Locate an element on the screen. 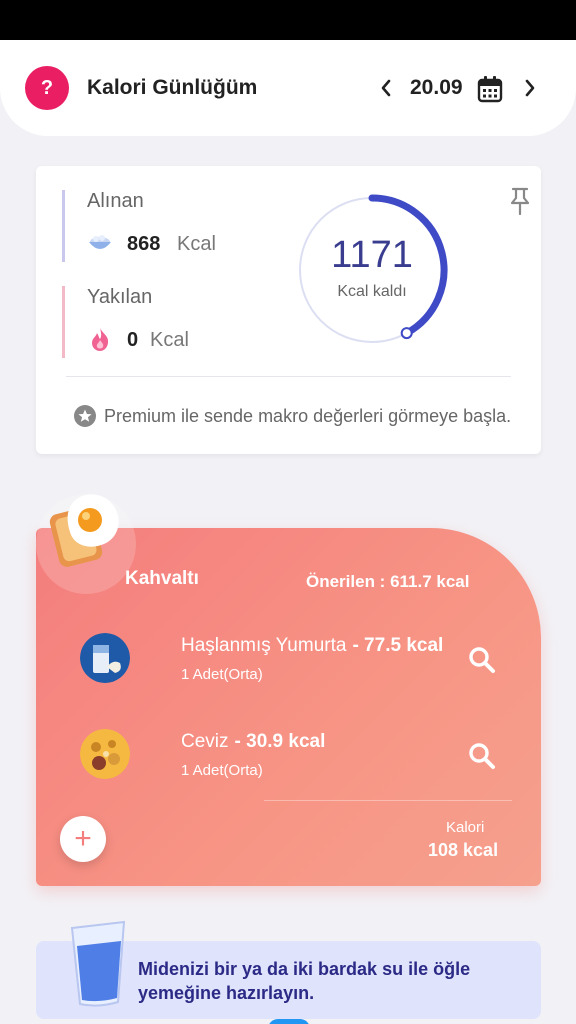  chevron-right-icon is located at coordinates (530, 88).